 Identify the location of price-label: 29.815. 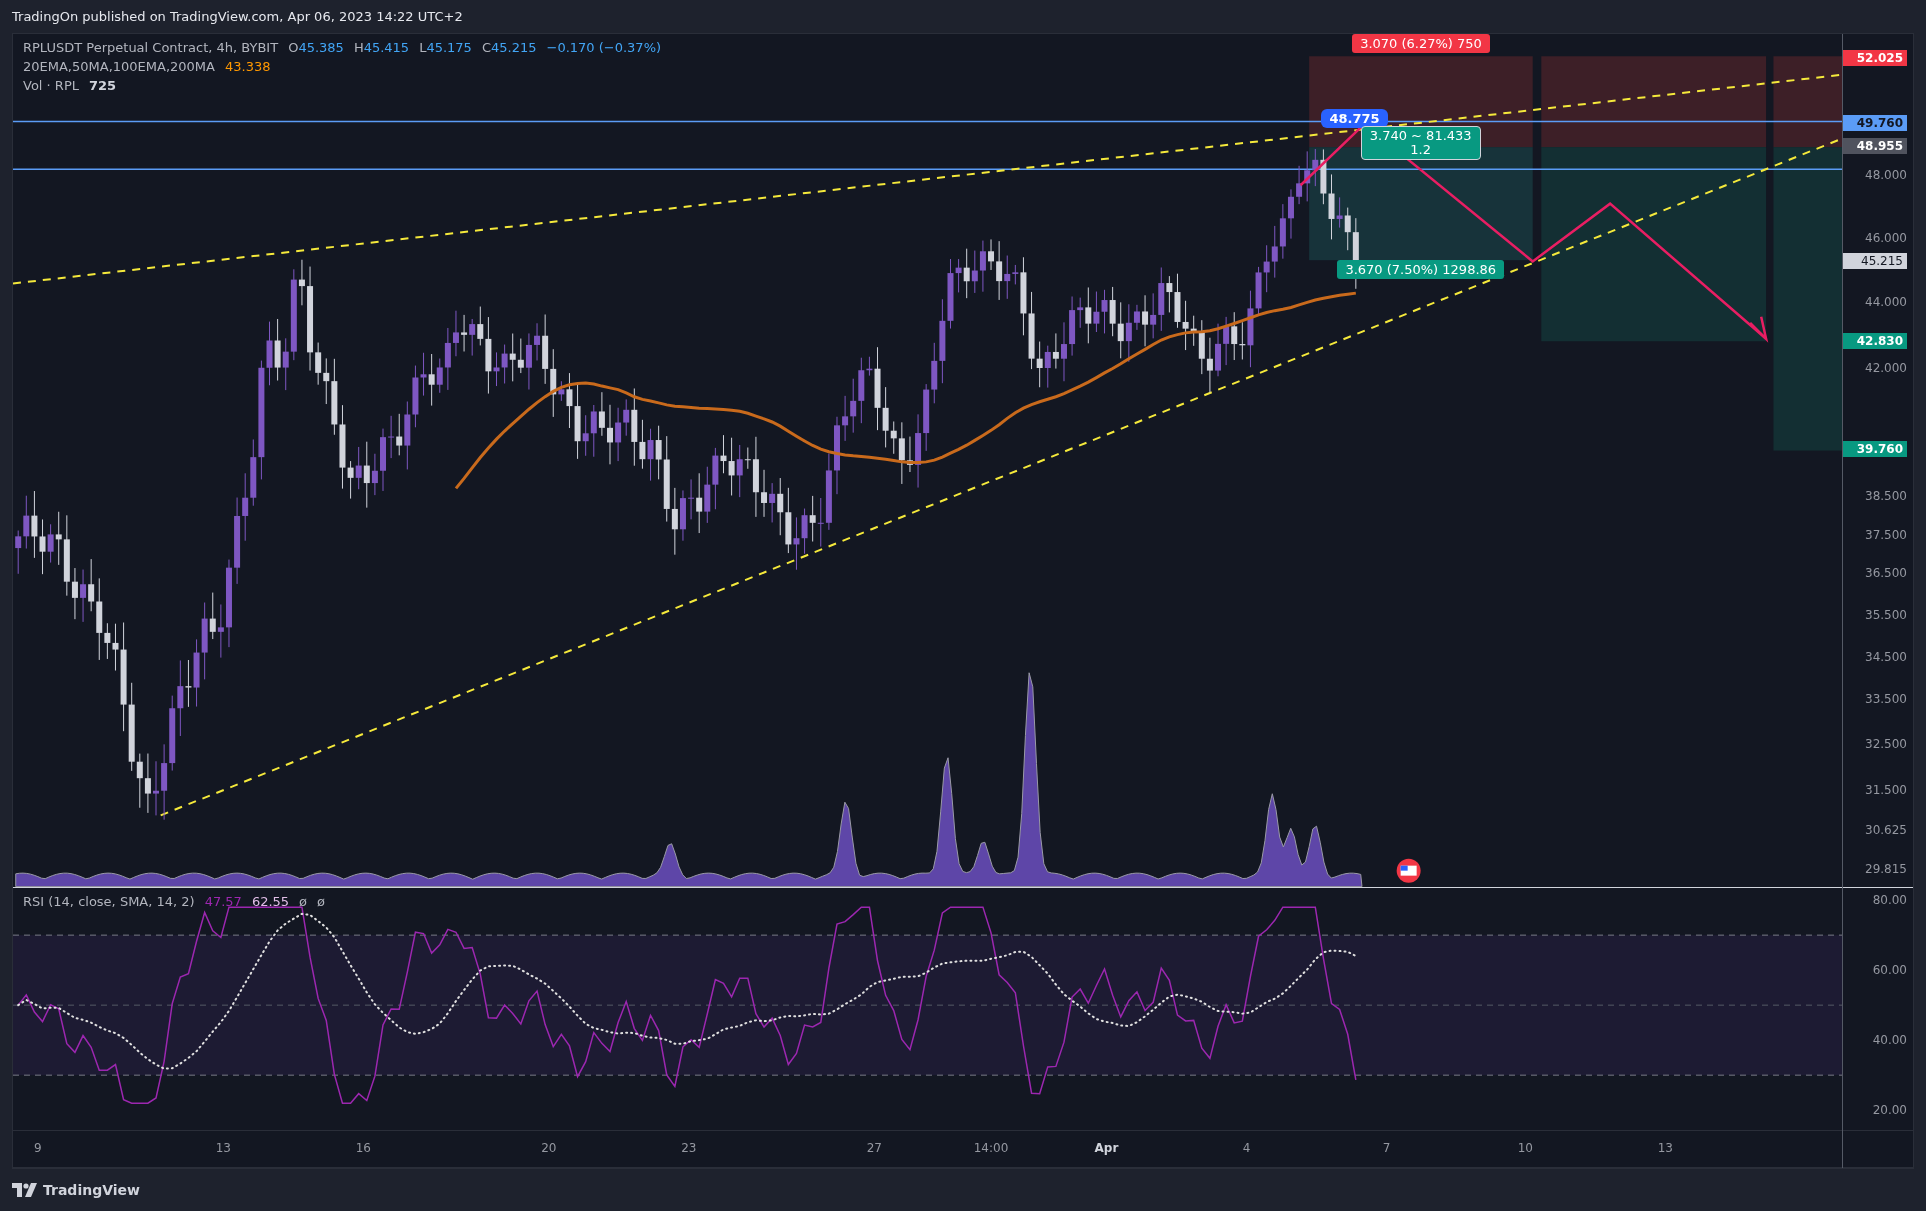
(1886, 869).